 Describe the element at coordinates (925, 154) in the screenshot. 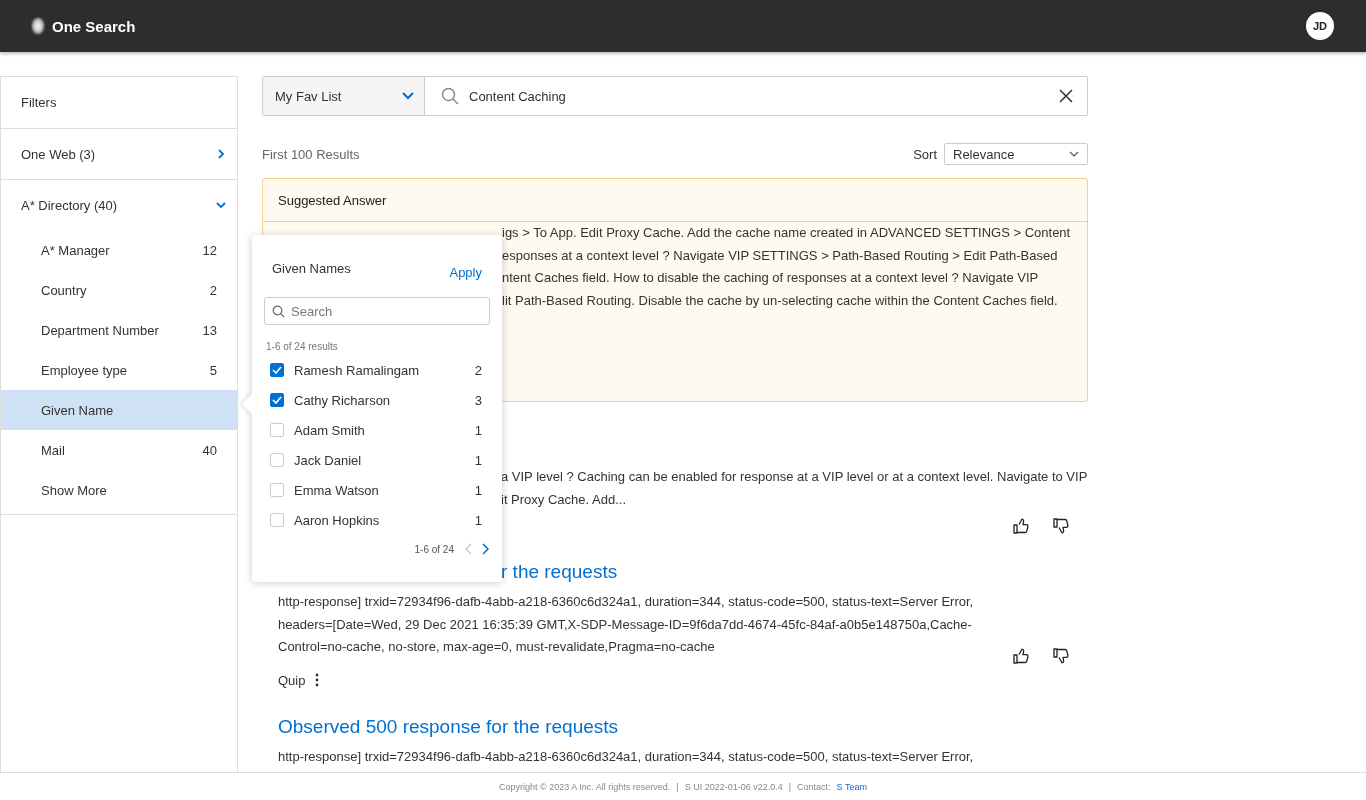

I see `sort-label: Sort` at that location.